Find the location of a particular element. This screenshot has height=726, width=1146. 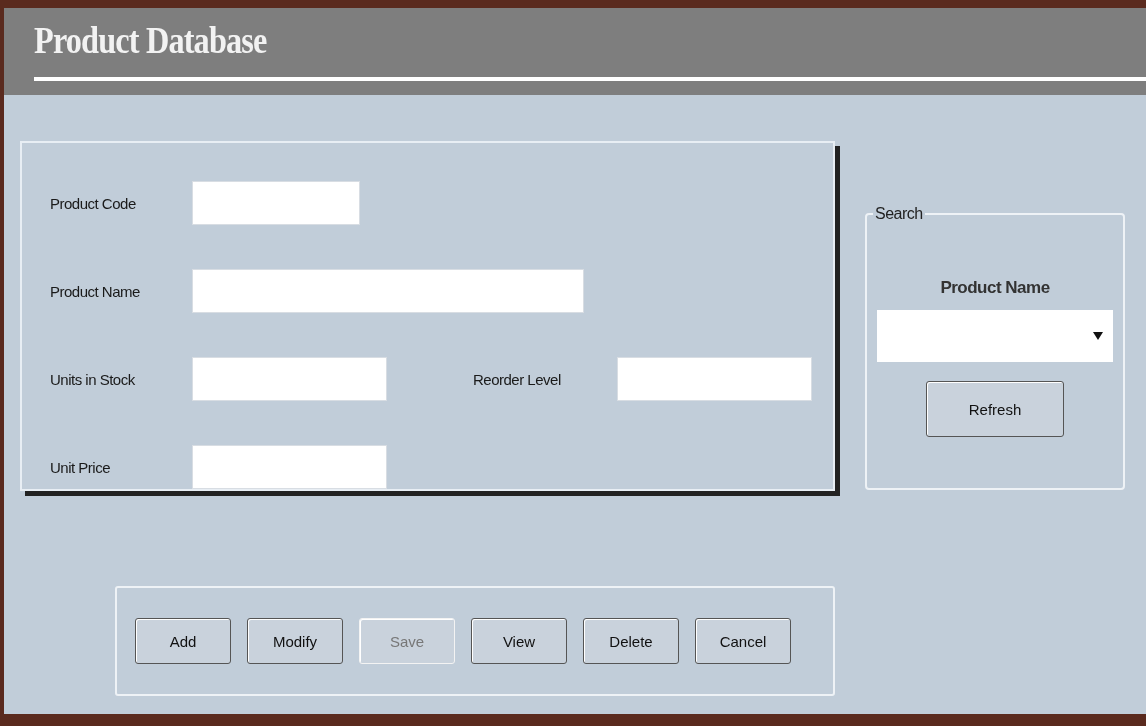

field-label: Units in Stock is located at coordinates (93, 379).